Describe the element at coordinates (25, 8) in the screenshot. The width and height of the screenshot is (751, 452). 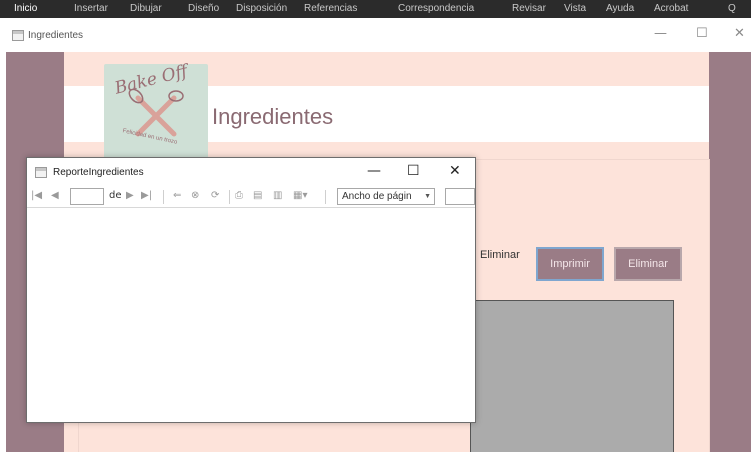
I see `ribbon-tab-inicio: Inicio` at that location.